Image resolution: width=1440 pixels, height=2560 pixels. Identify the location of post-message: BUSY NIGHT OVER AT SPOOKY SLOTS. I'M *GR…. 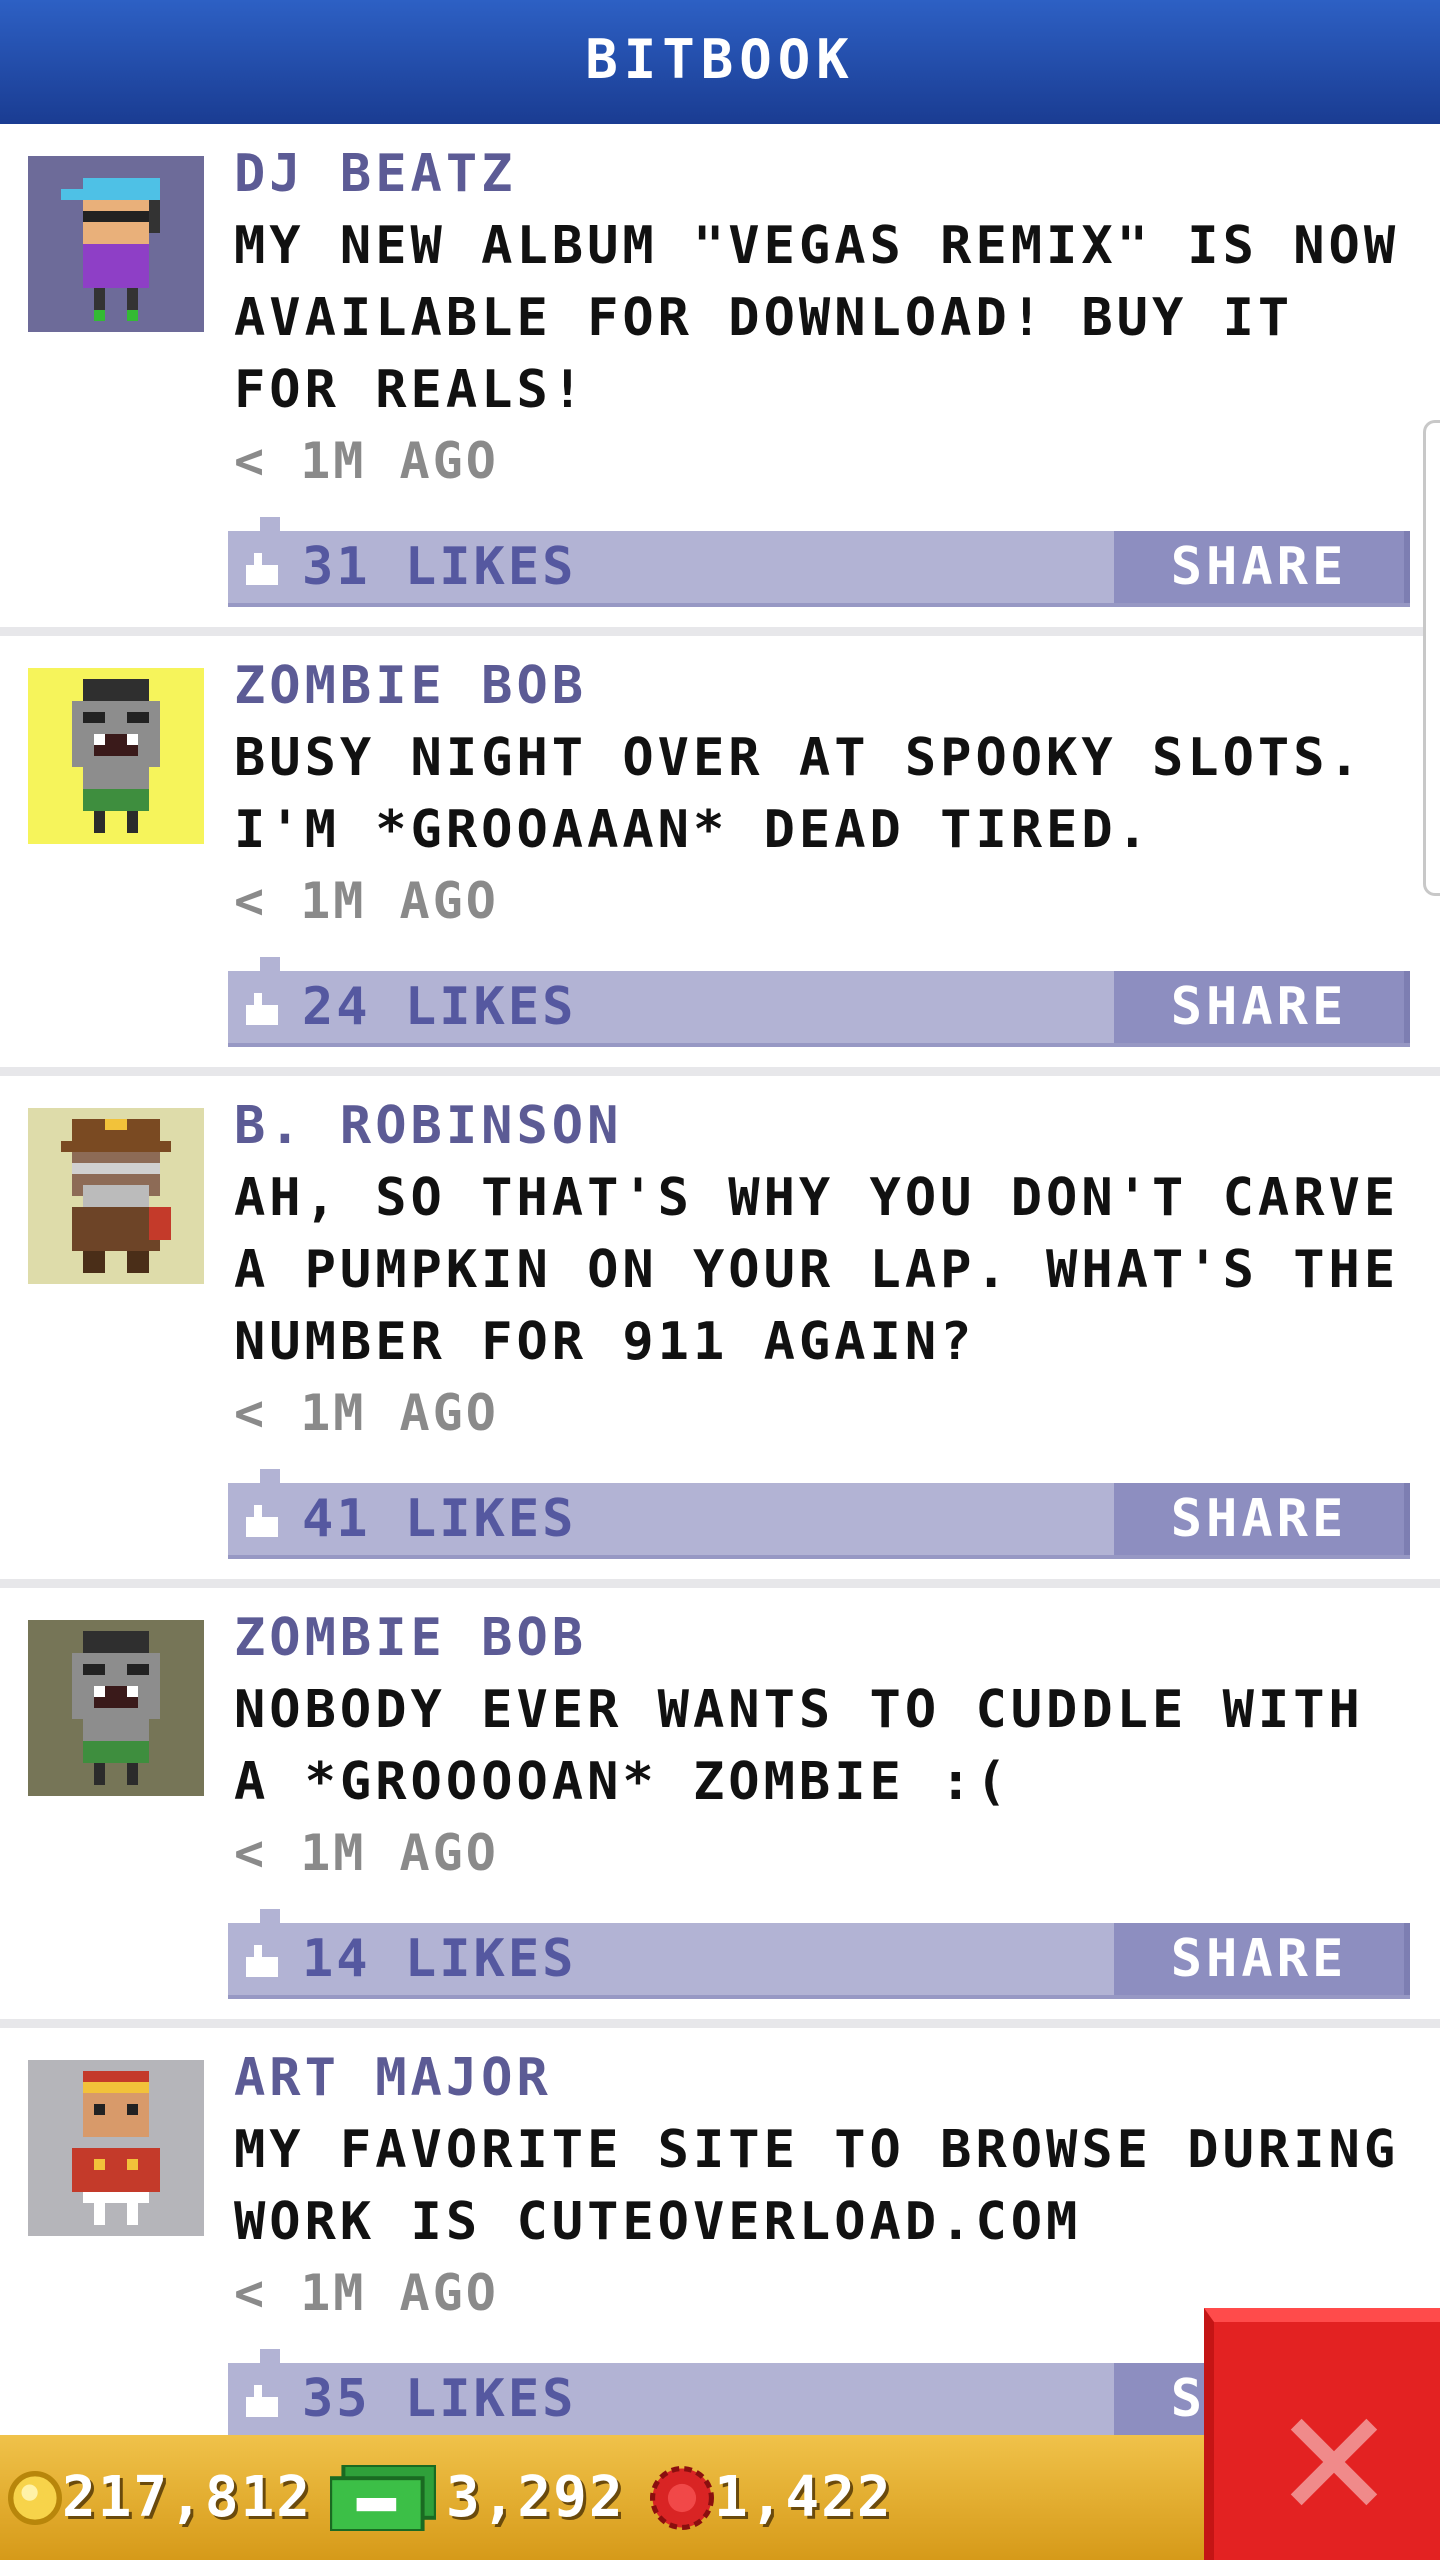
(799, 794).